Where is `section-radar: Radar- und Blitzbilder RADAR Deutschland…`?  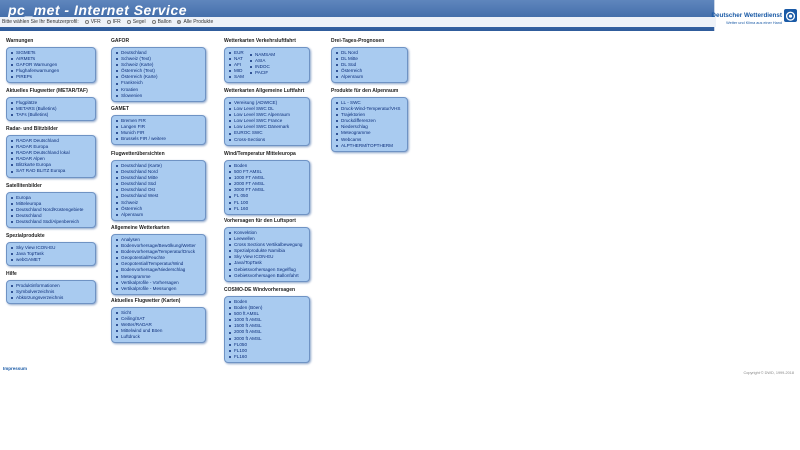 section-radar: Radar- und Blitzbilder RADAR Deutschland… is located at coordinates (51, 152).